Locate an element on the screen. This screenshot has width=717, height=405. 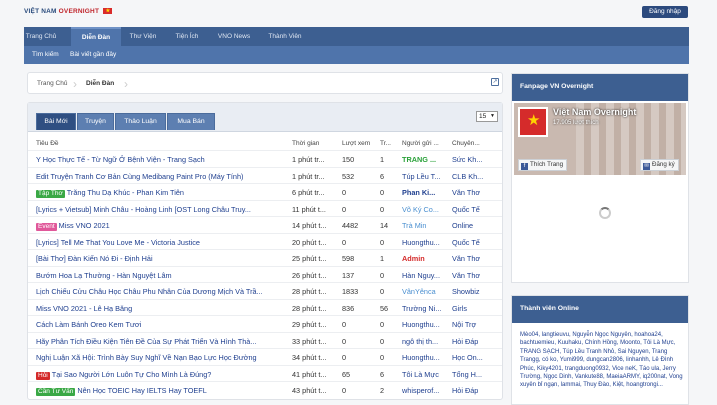
category-link: Online is located at coordinates (472, 225).